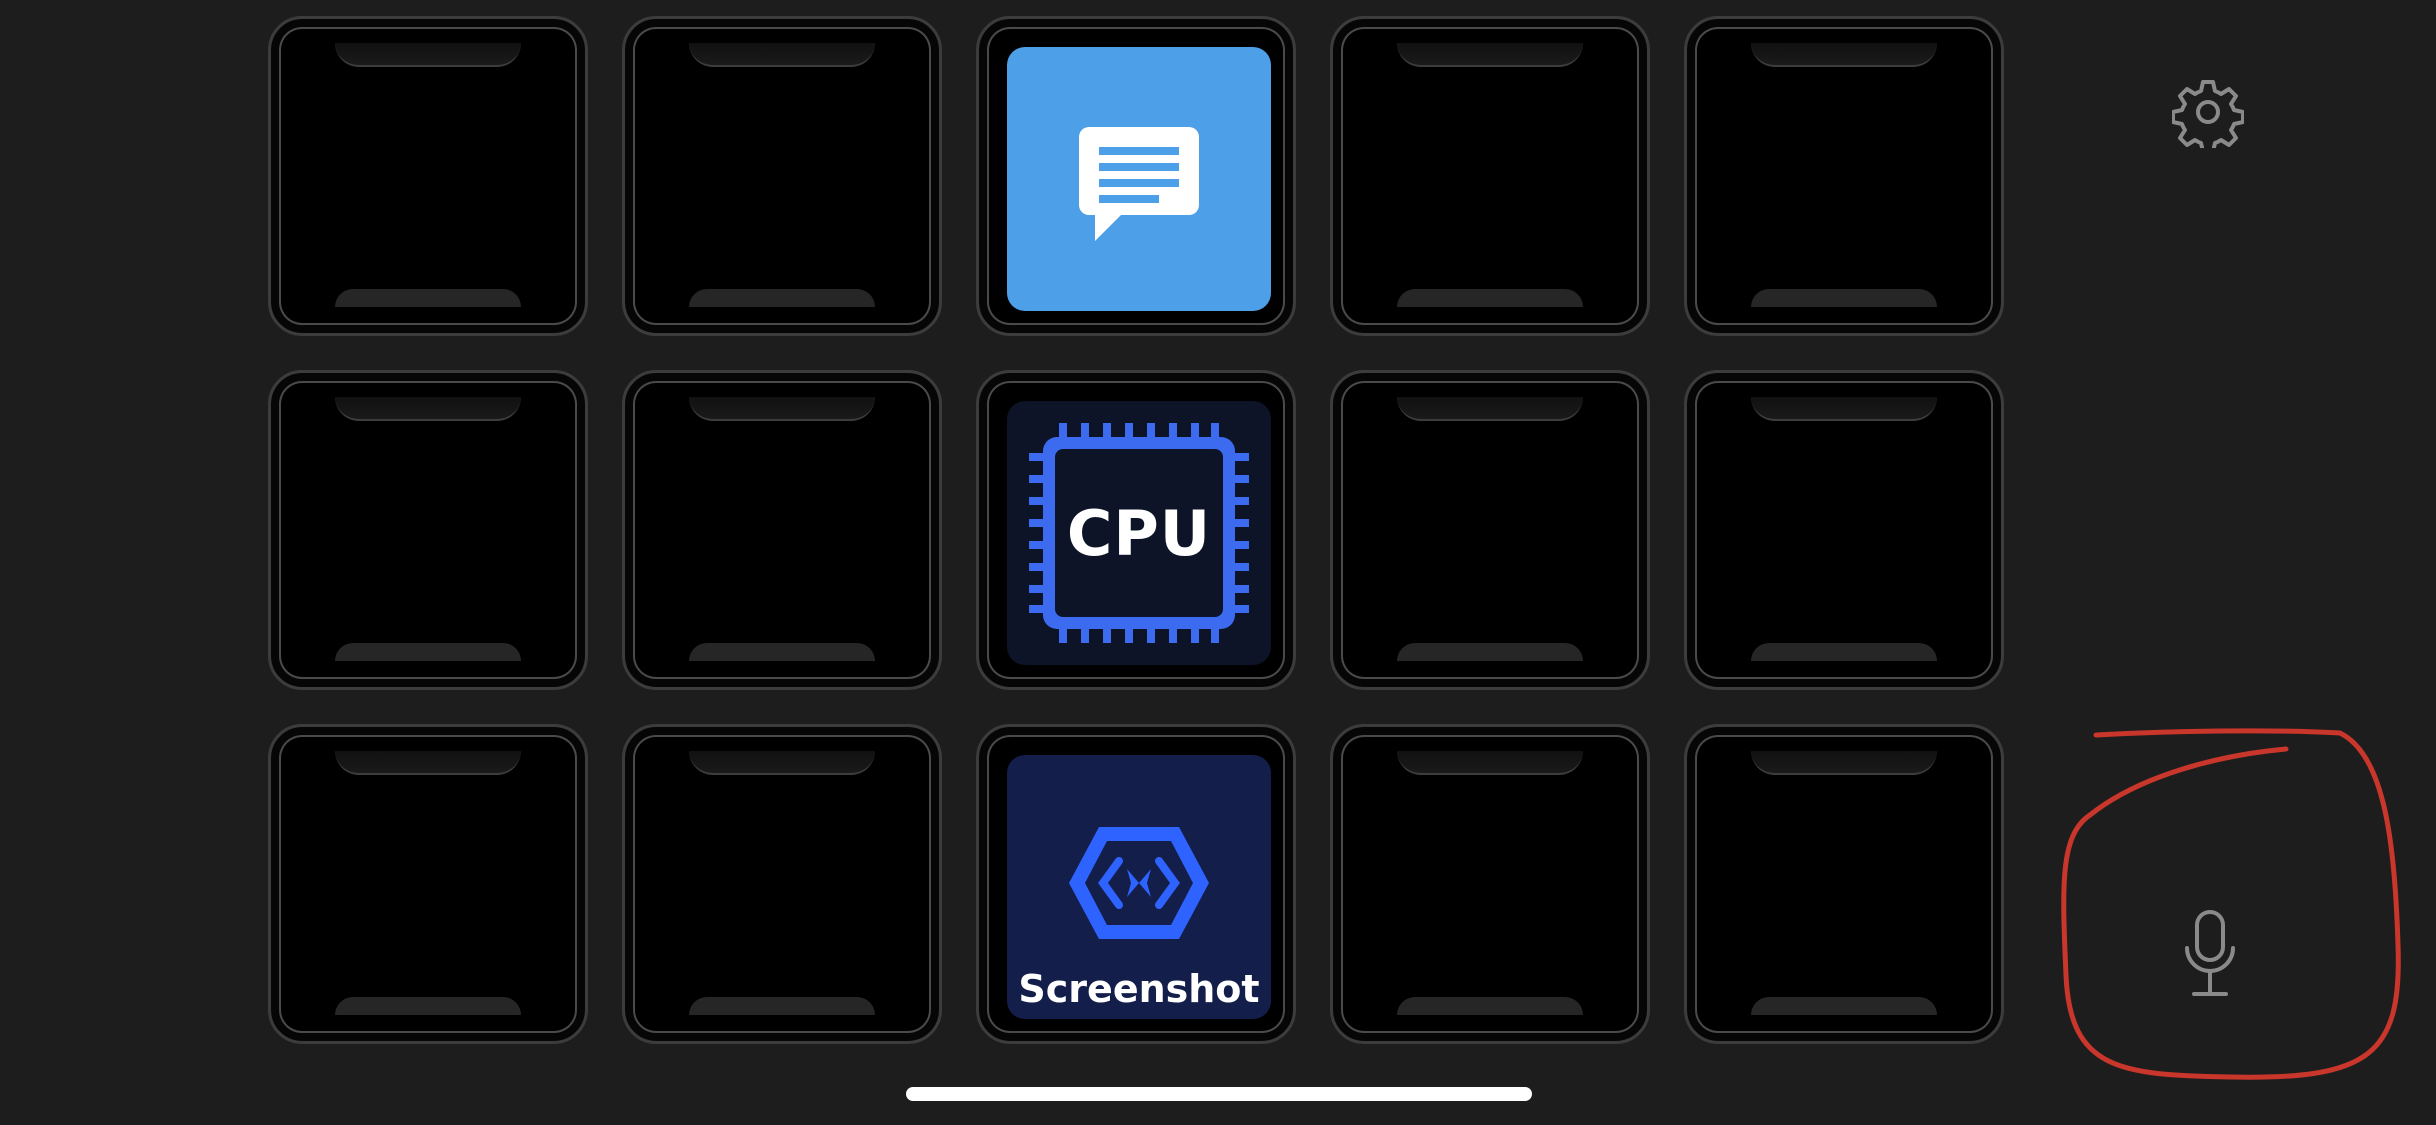  I want to click on home-indicator, so click(1219, 1094).